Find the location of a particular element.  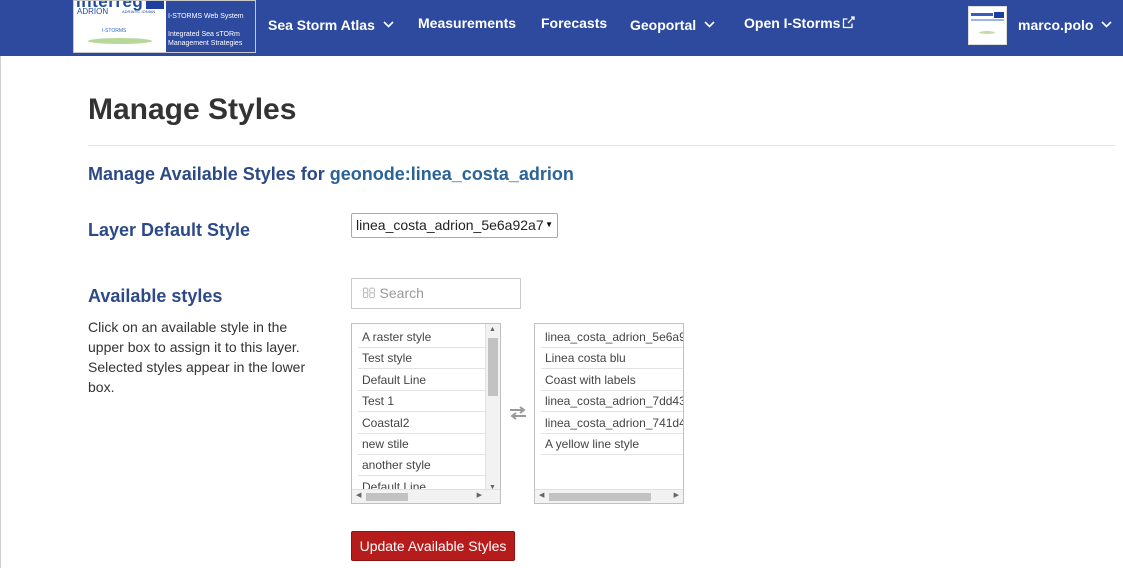

nav-geoportal: Geoportal is located at coordinates (672, 24).